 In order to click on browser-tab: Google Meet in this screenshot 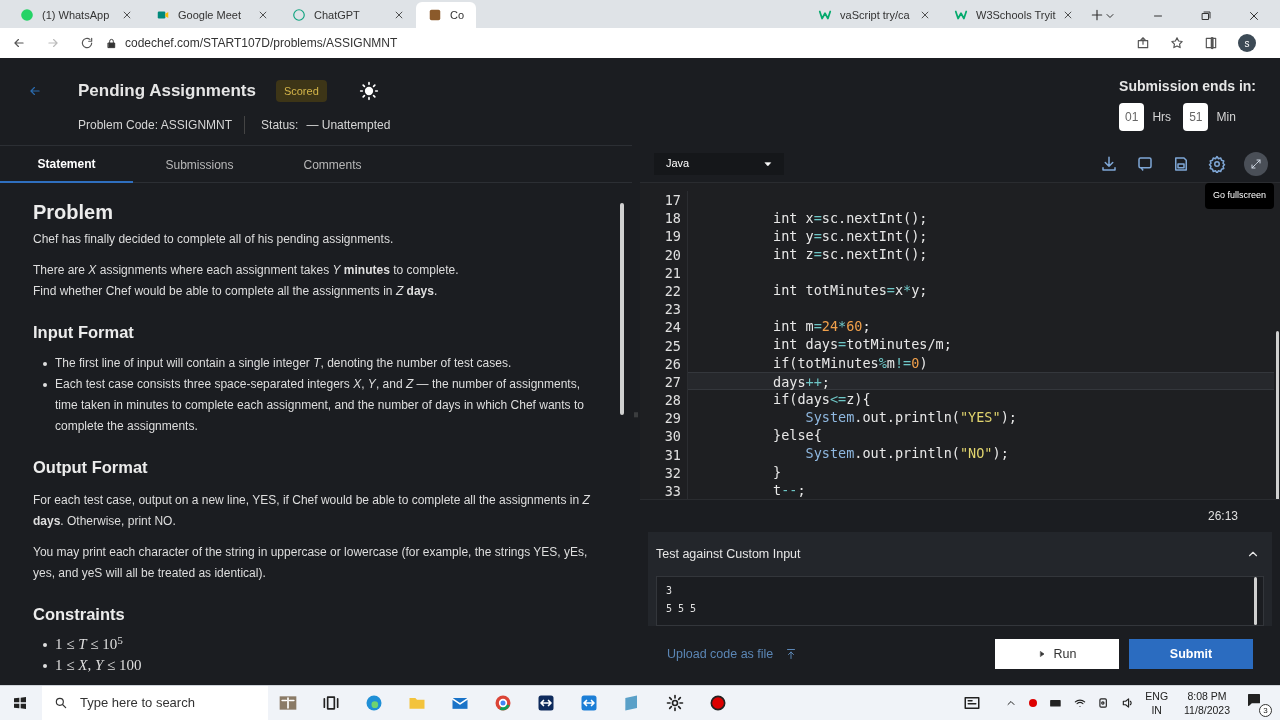, I will do `click(212, 15)`.